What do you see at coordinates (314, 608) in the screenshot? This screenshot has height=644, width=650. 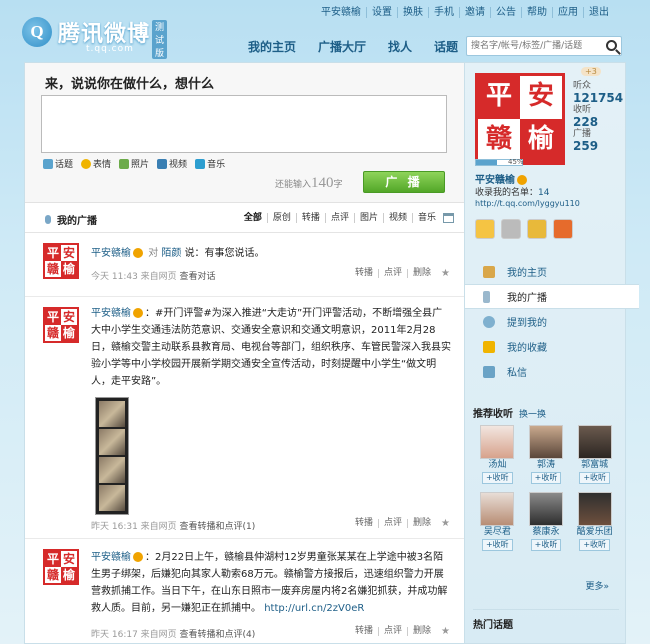 I see `post-link: http://url.cn/2zV0eR` at bounding box center [314, 608].